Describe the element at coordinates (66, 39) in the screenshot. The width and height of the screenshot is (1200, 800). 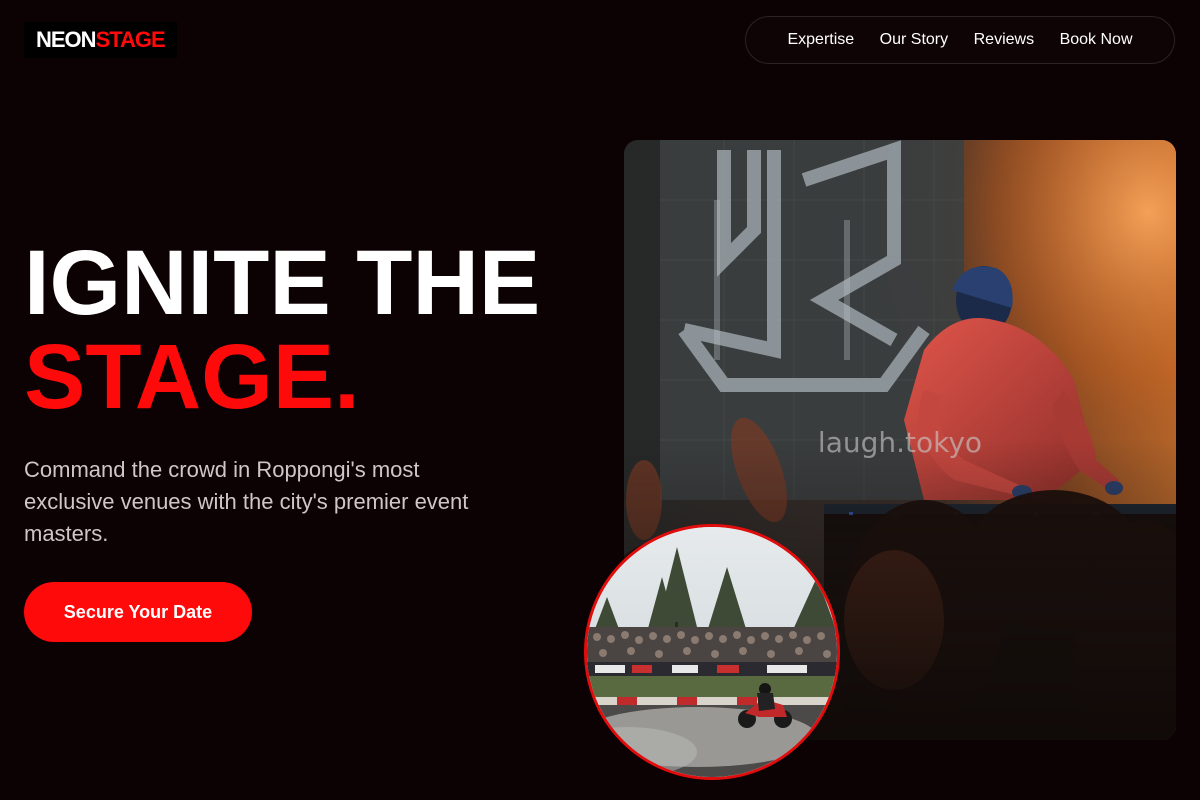
I see `logo-text-neon: NEON` at that location.